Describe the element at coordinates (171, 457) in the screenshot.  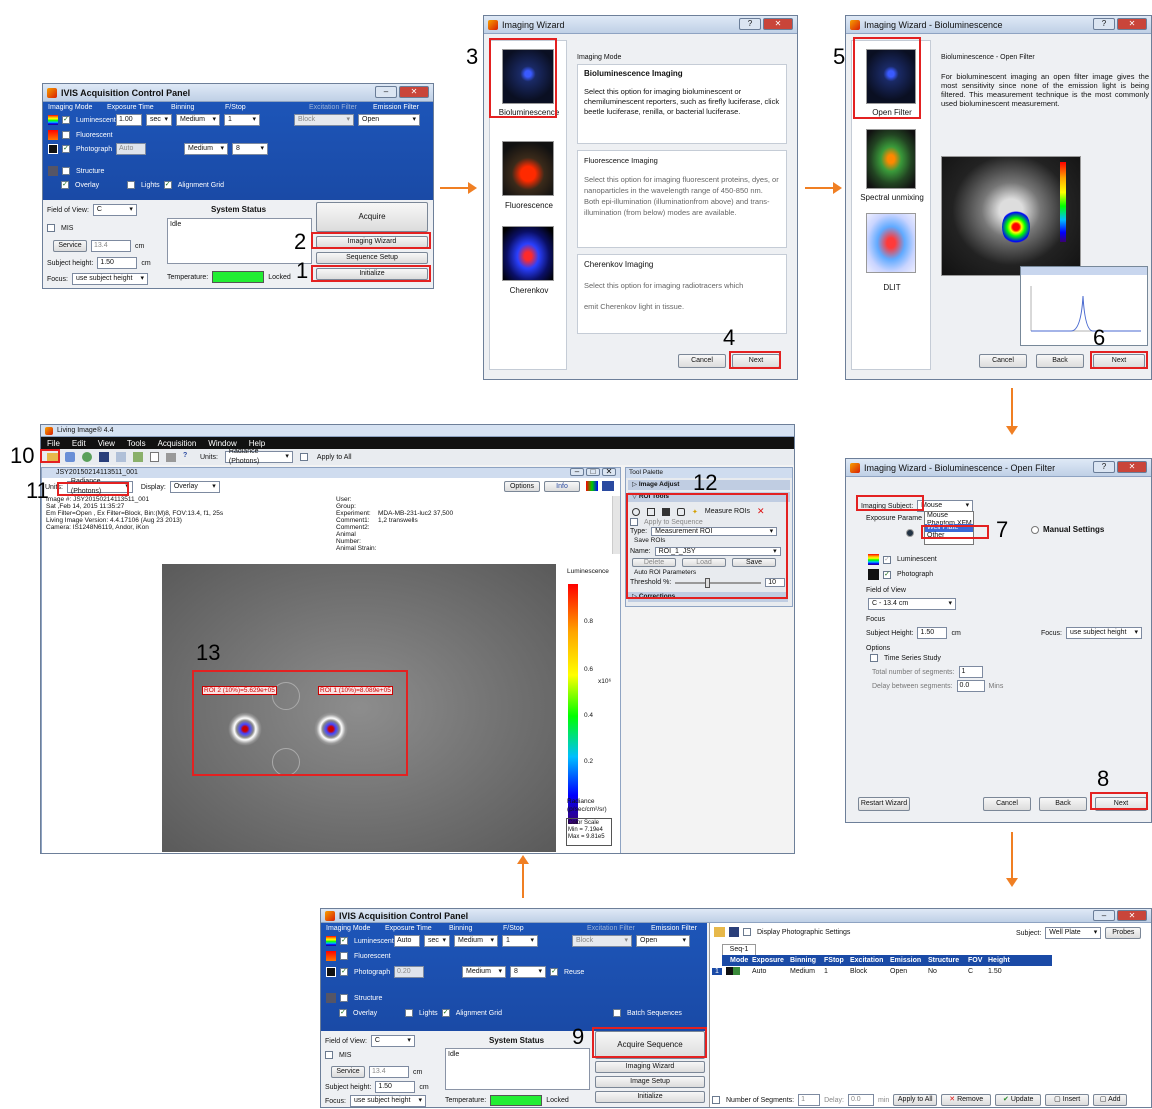
I see `print-icon` at that location.